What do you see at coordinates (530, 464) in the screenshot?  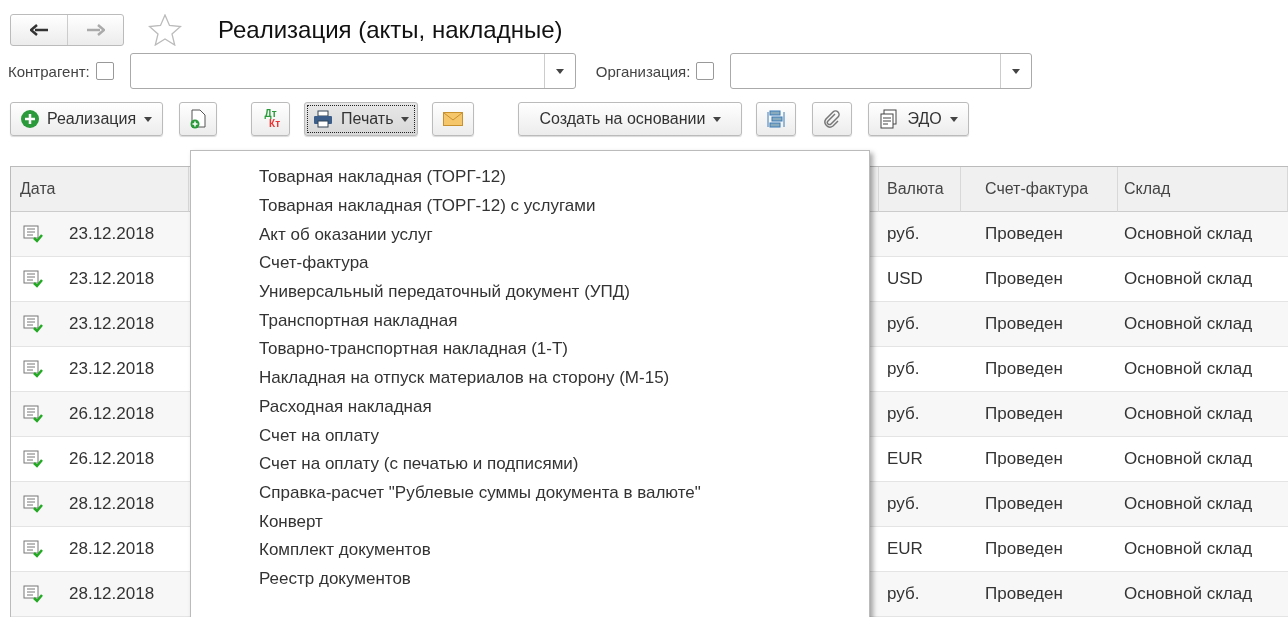 I see `menu-item: Счет на оплату (с печатью и подписями)` at bounding box center [530, 464].